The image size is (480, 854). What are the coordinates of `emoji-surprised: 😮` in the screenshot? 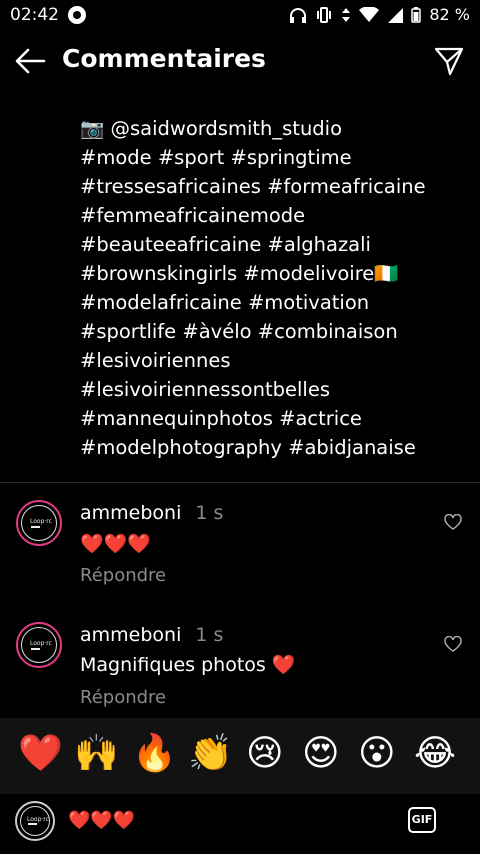 It's located at (377, 754).